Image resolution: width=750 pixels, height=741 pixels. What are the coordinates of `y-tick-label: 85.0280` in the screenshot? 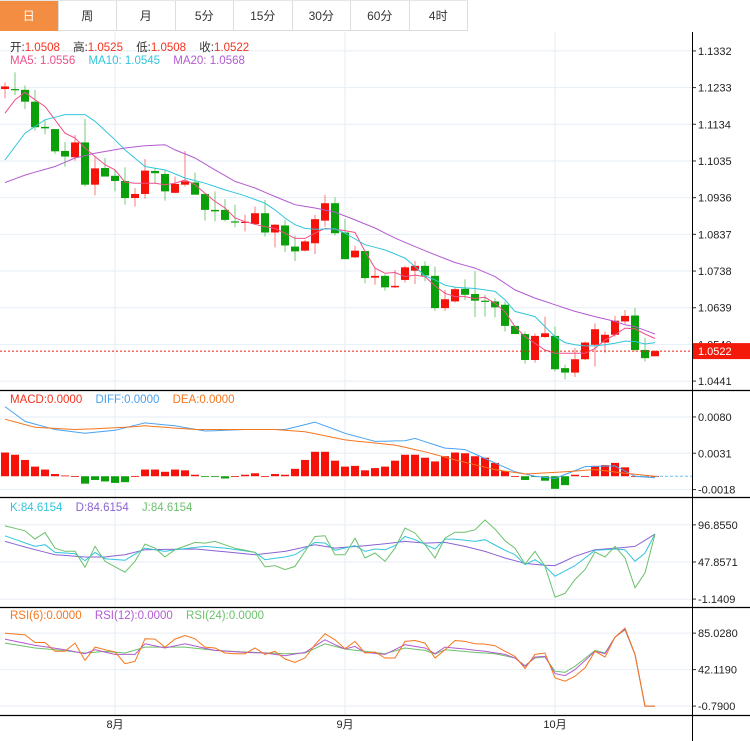 It's located at (718, 634).